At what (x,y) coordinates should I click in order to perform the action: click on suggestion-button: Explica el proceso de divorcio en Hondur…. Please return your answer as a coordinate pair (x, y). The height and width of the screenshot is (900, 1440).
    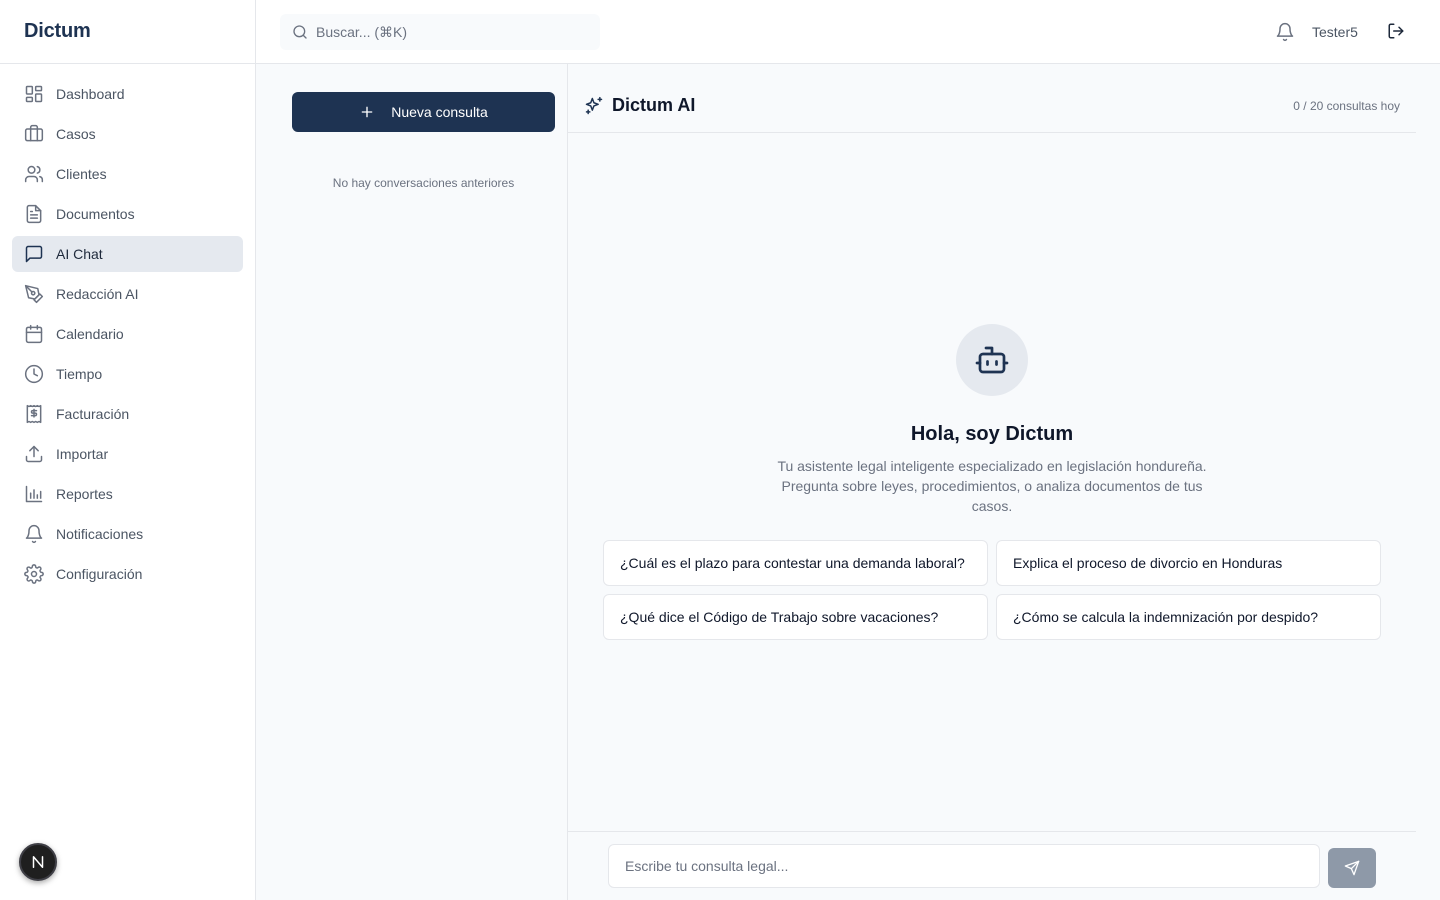
    Looking at the image, I should click on (1188, 563).